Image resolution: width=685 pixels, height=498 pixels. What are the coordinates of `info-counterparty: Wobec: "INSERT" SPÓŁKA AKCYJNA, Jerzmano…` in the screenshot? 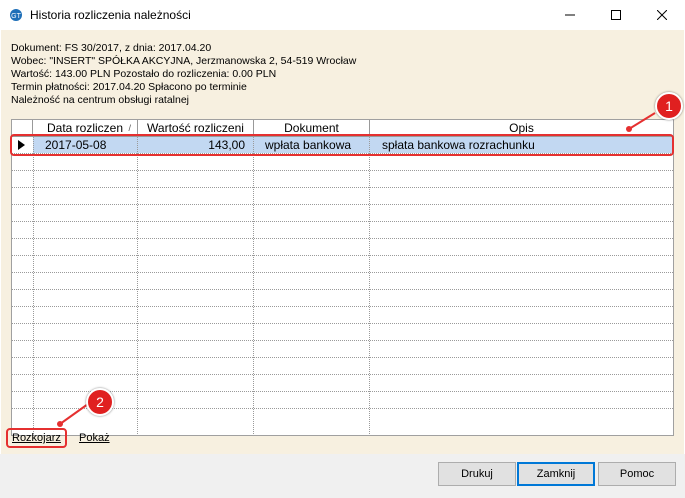 It's located at (184, 61).